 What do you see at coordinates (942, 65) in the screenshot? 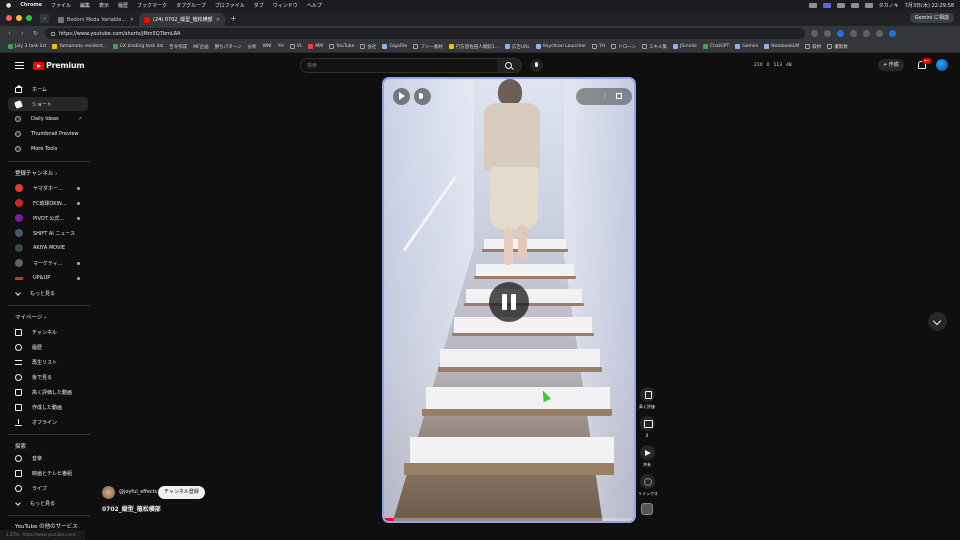
I see `account-avatar` at bounding box center [942, 65].